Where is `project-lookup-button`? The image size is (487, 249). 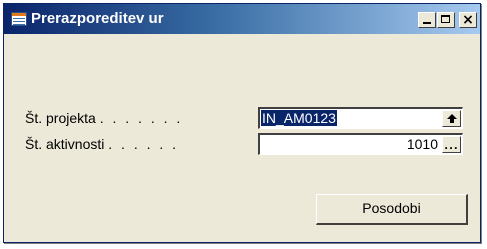 project-lookup-button is located at coordinates (451, 118).